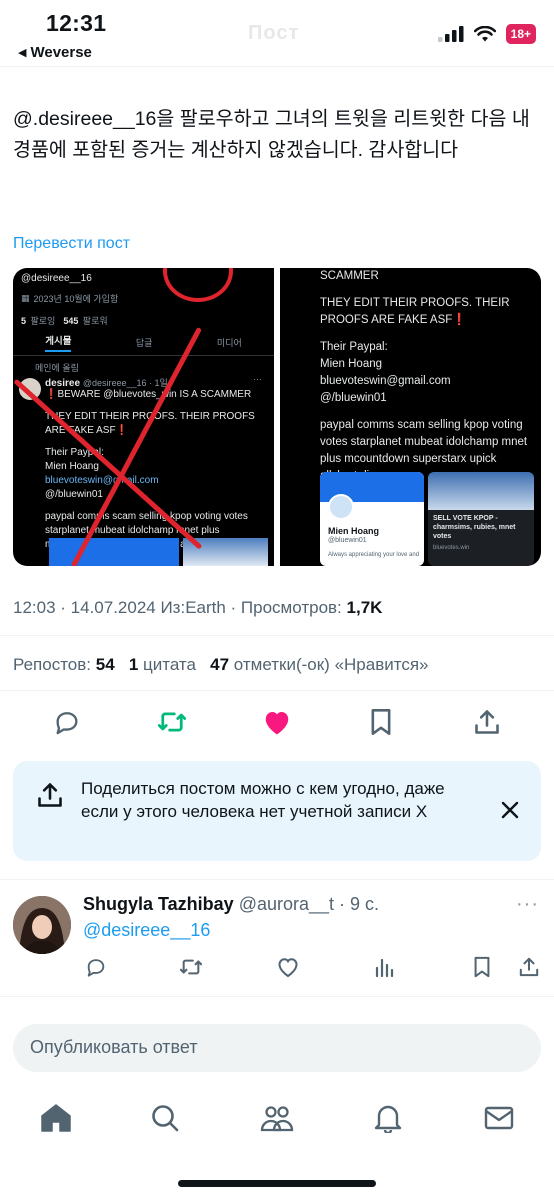  Describe the element at coordinates (95, 321) in the screenshot. I see `followers-label: 팔로워` at that location.